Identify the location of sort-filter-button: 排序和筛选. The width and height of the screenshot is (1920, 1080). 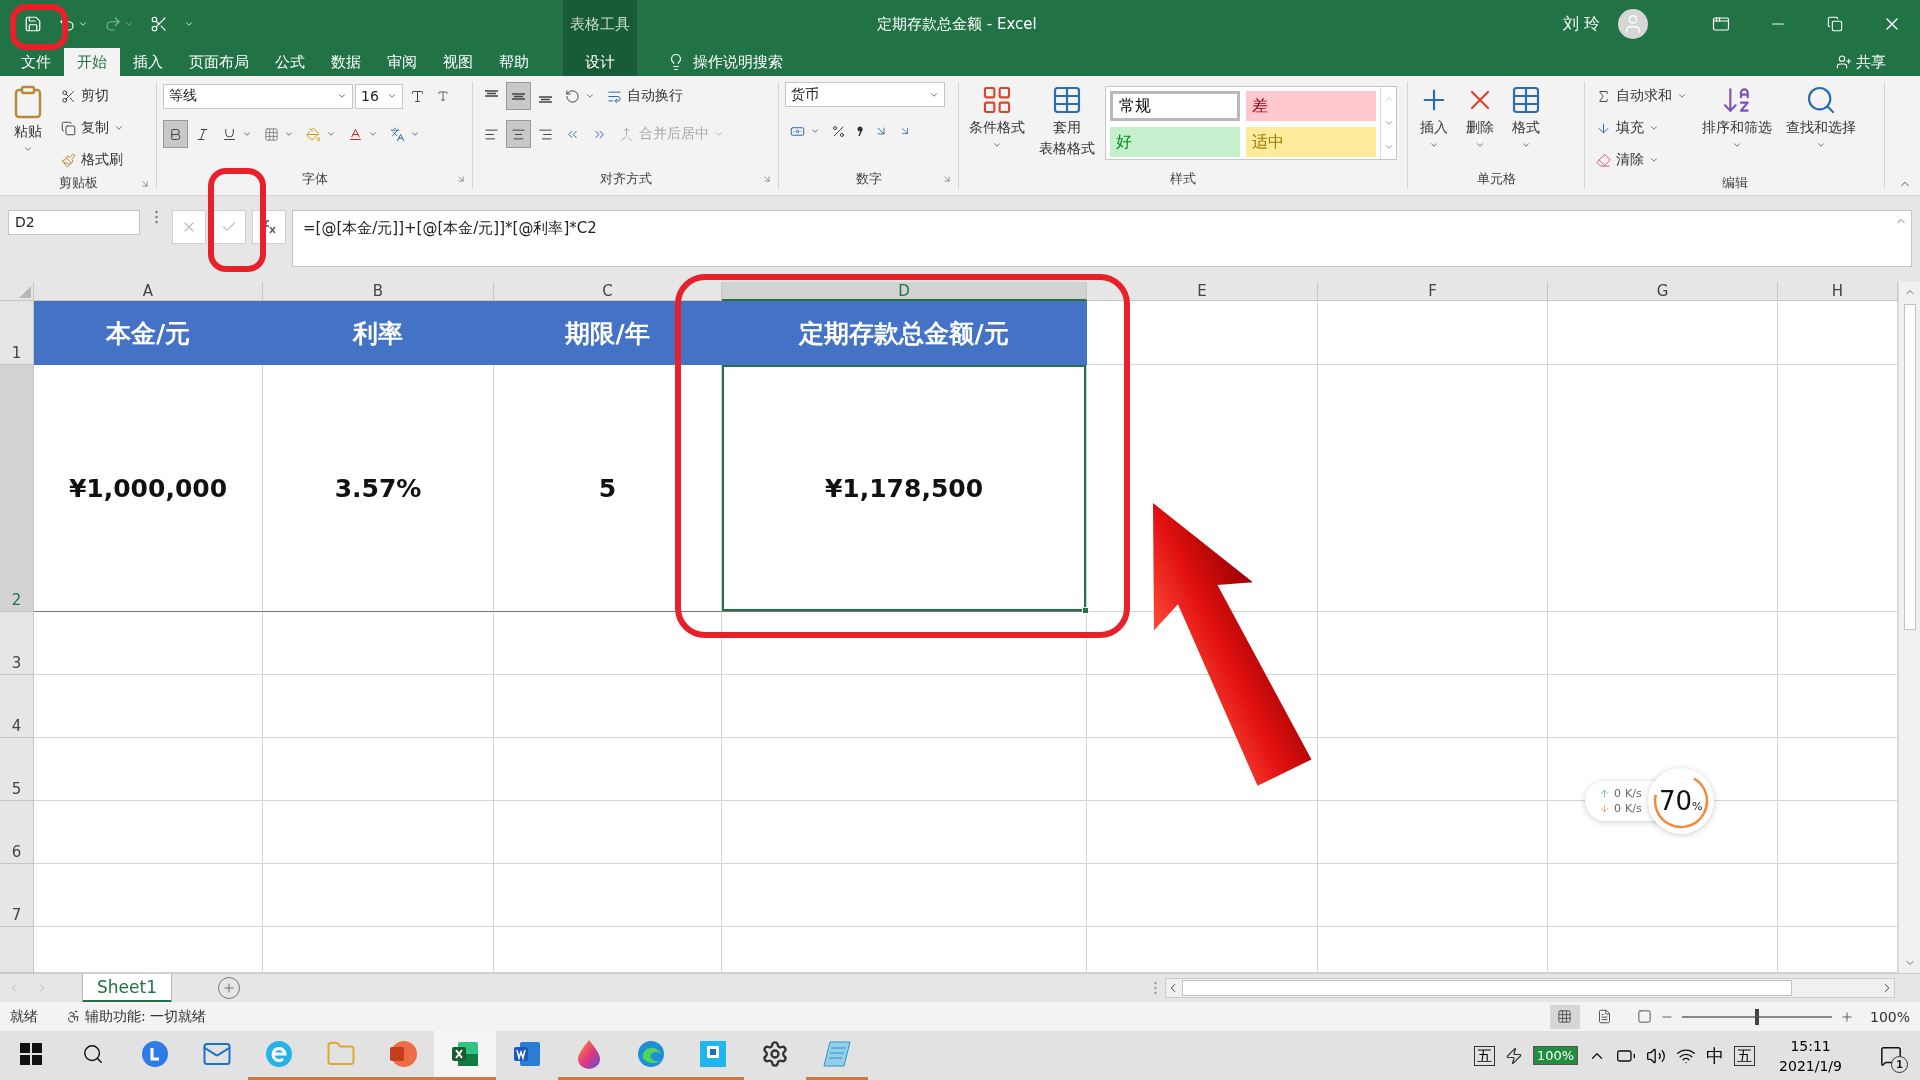
(1737, 128).